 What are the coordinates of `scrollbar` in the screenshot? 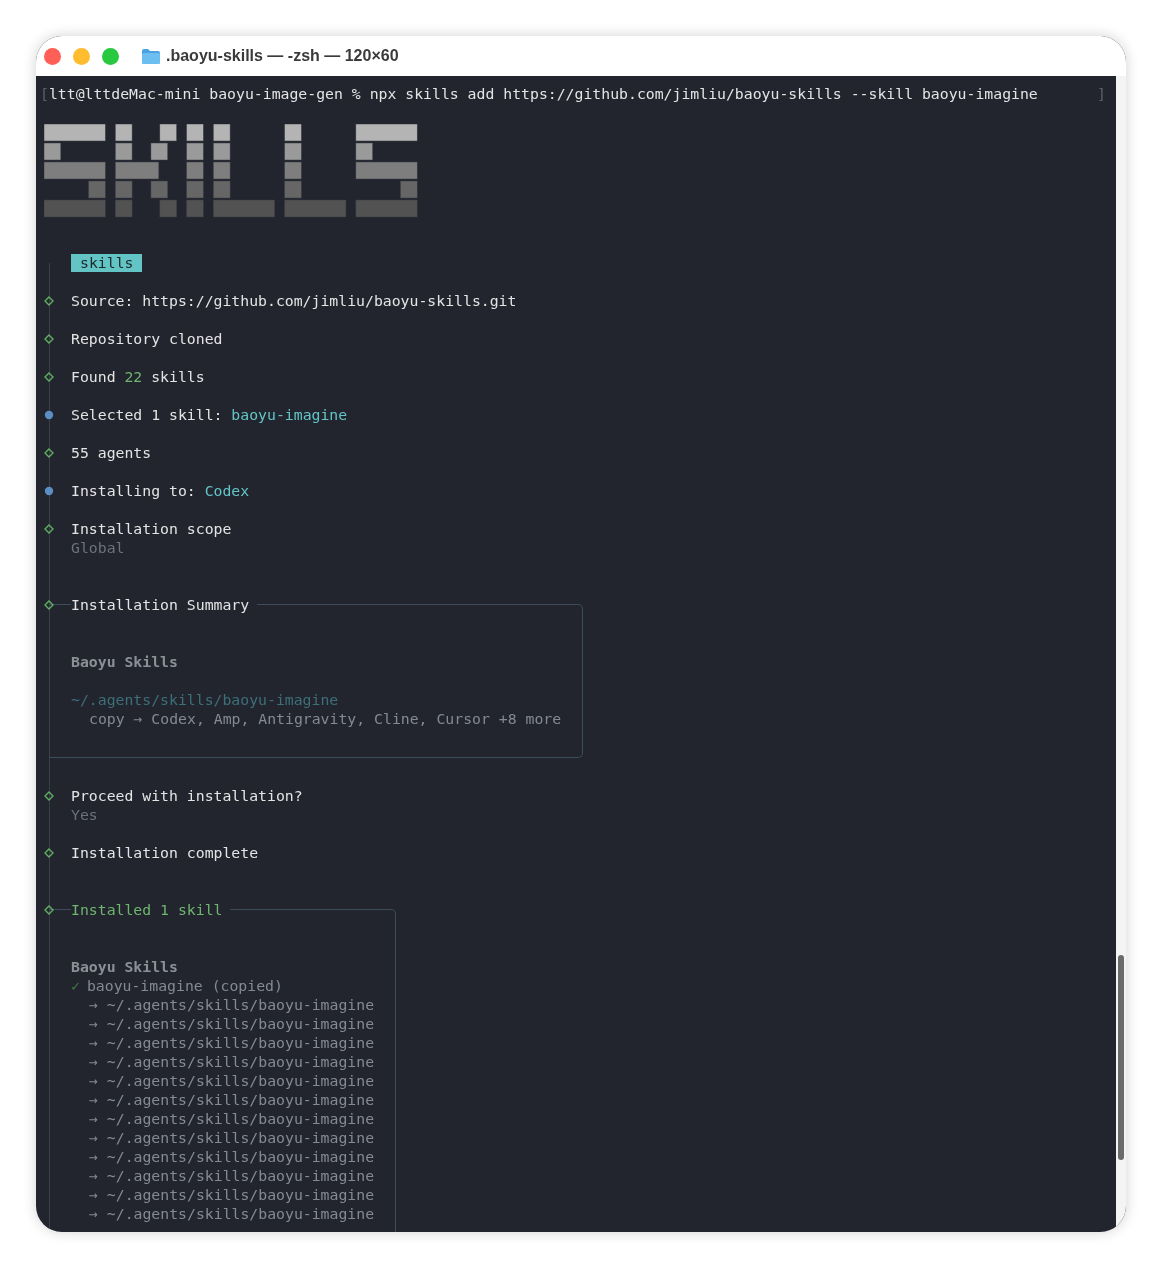 It's located at (1121, 1057).